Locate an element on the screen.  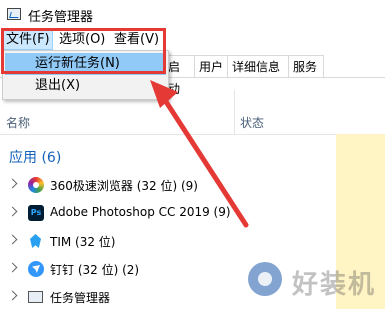
dingtalk-icon is located at coordinates (36, 269).